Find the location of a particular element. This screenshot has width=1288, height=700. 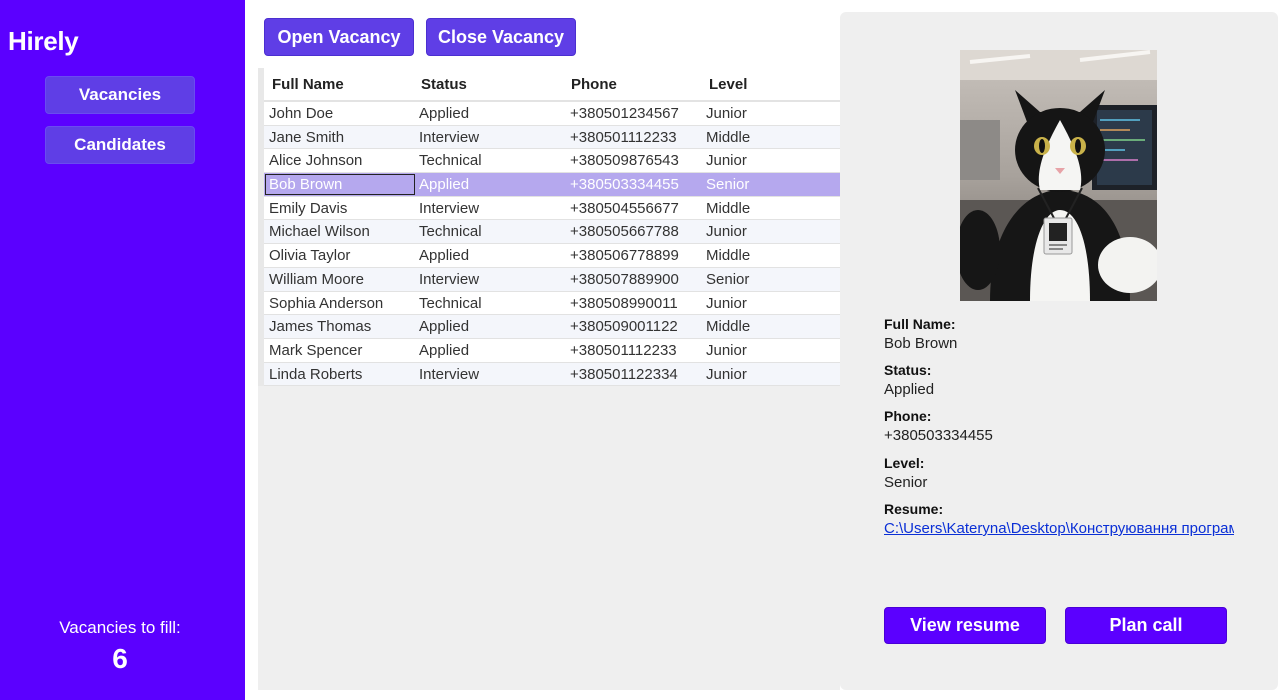

level-value: Senior is located at coordinates (906, 482).